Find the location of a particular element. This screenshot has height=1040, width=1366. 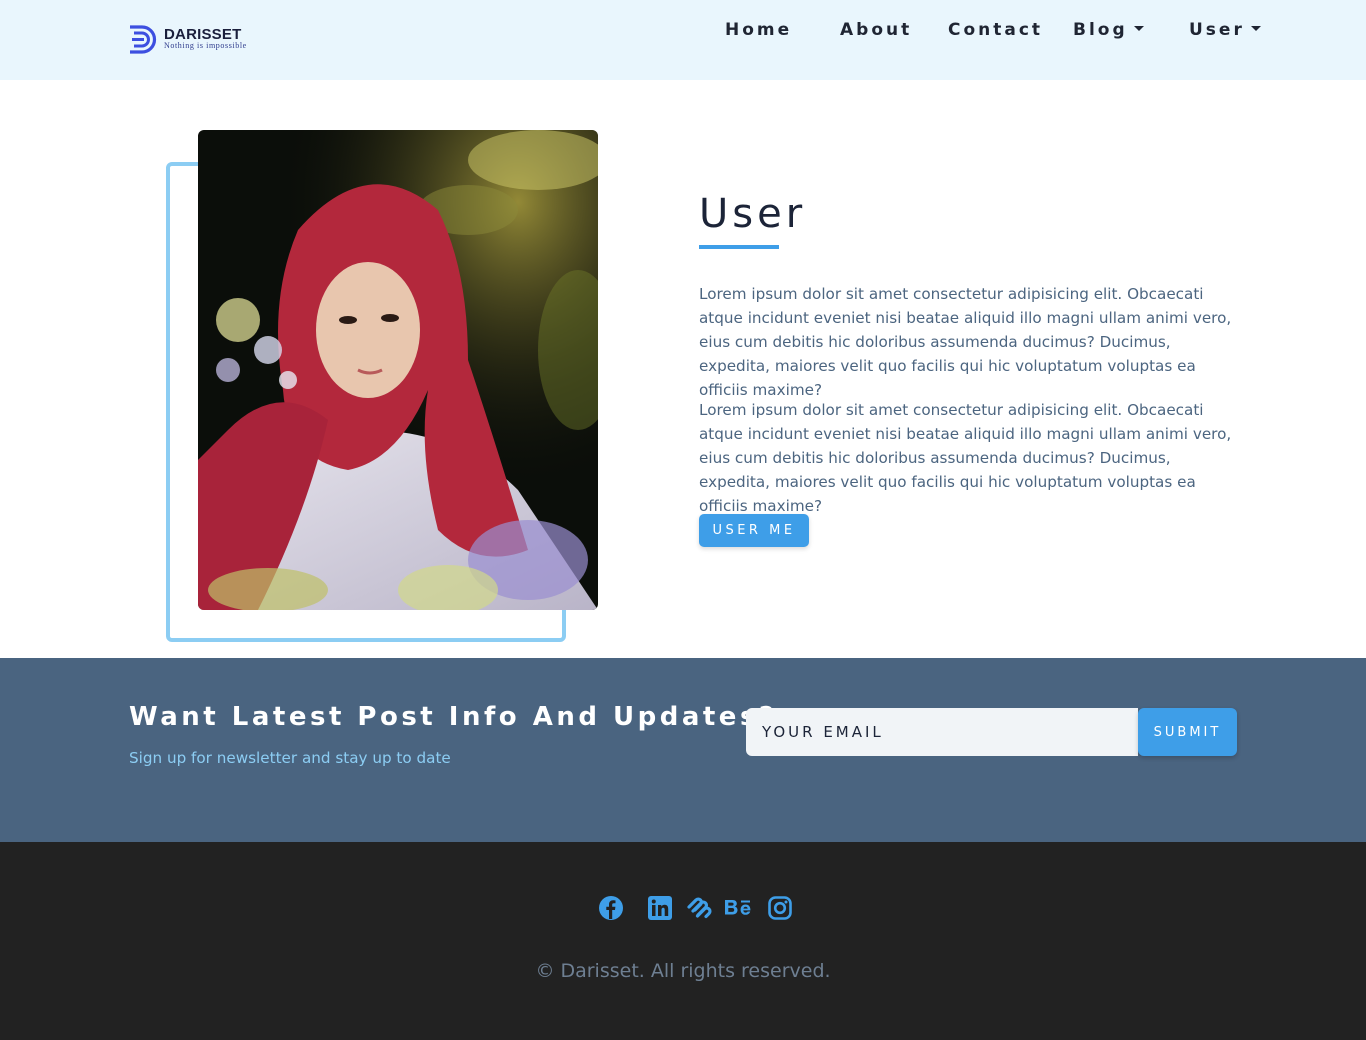

brand-logo: DARISSET Nothing is impossible is located at coordinates (188, 41).